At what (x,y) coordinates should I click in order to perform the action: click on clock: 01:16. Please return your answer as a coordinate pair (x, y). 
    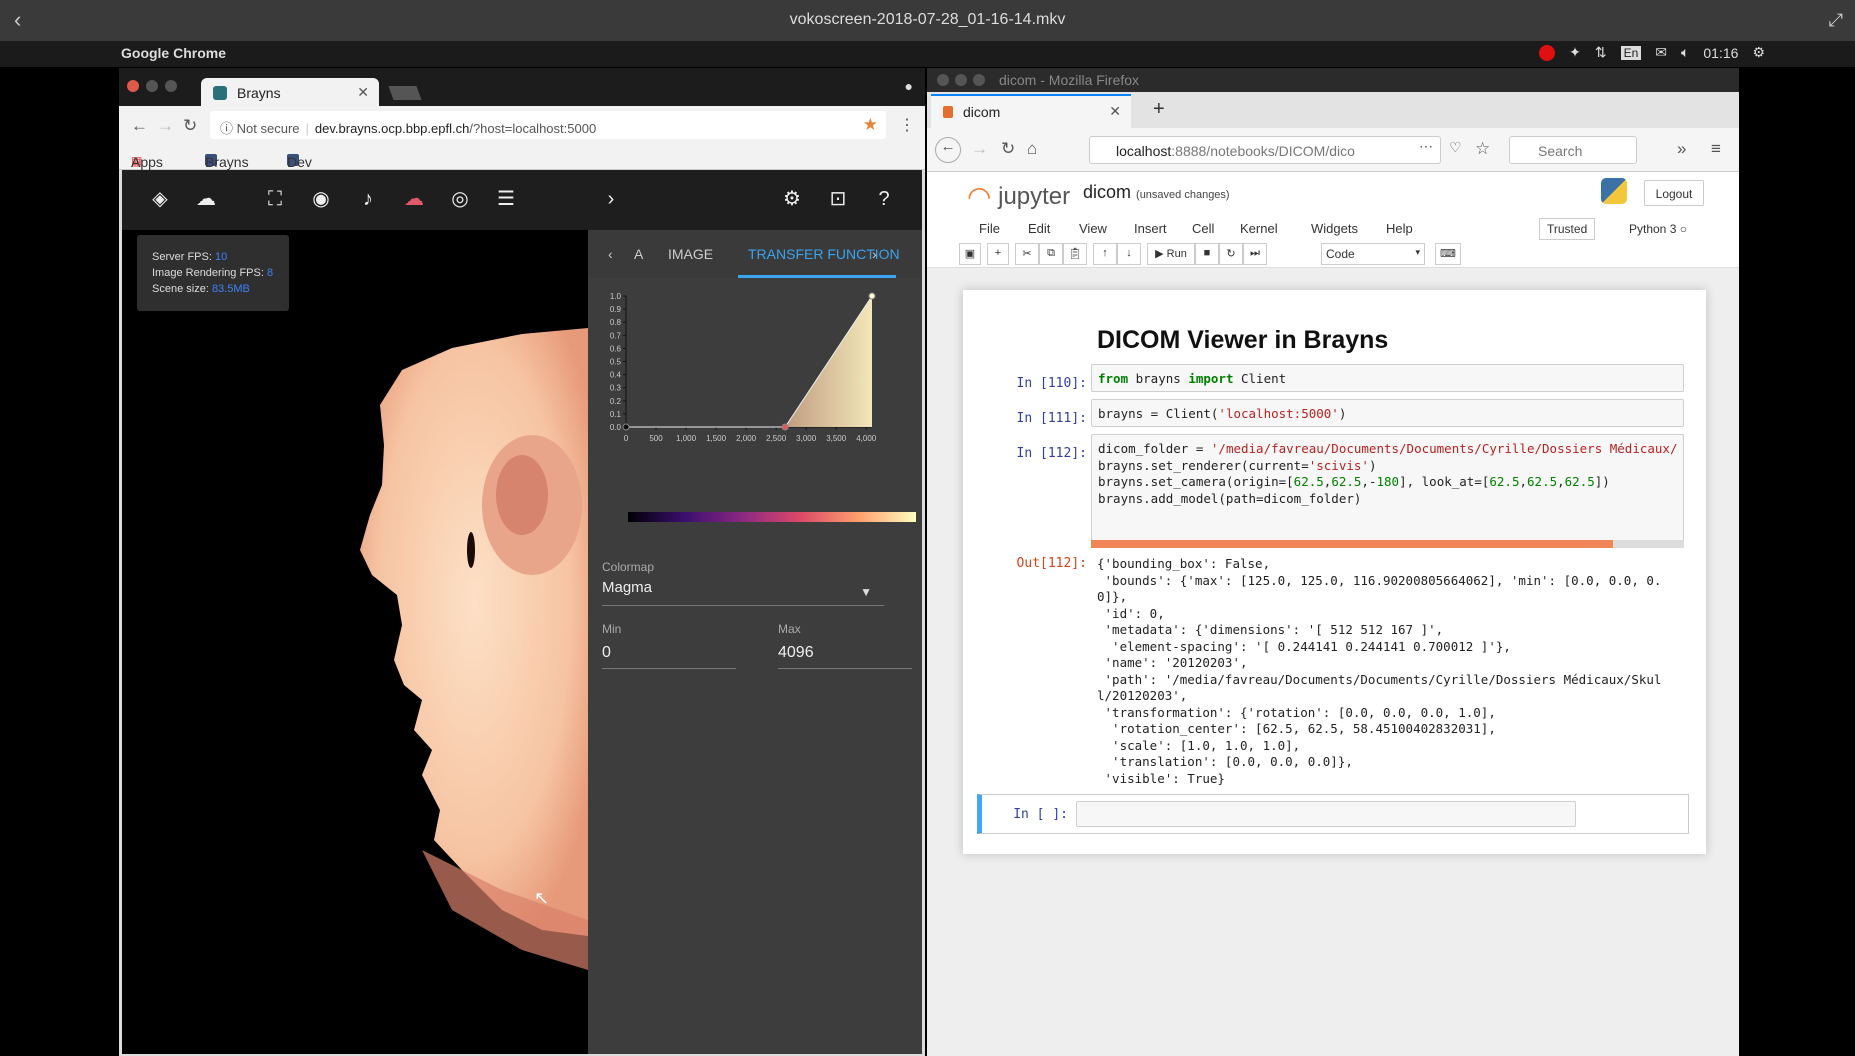
    Looking at the image, I should click on (1720, 53).